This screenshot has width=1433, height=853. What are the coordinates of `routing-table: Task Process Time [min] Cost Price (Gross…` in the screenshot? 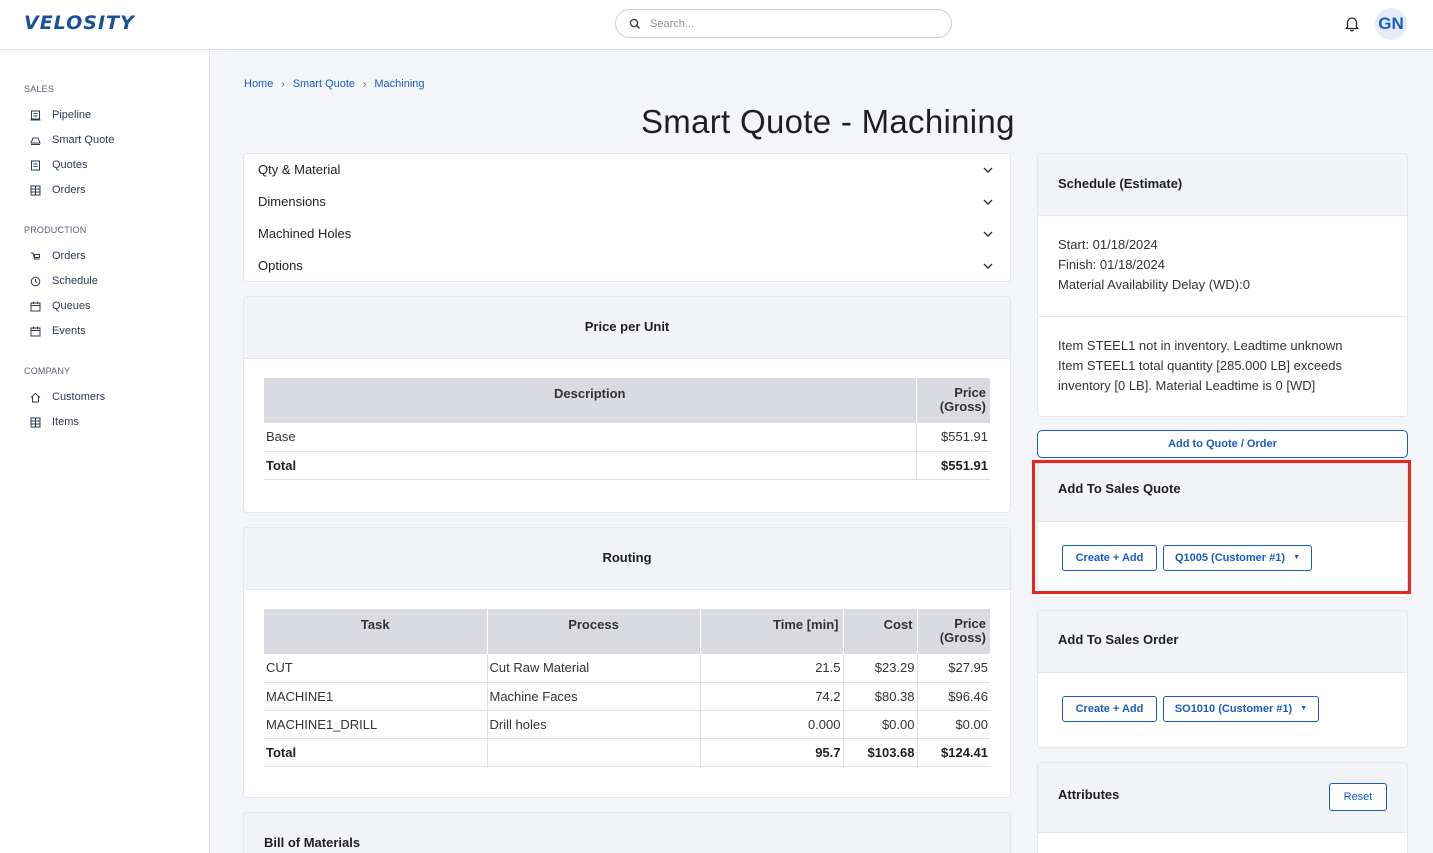 It's located at (627, 688).